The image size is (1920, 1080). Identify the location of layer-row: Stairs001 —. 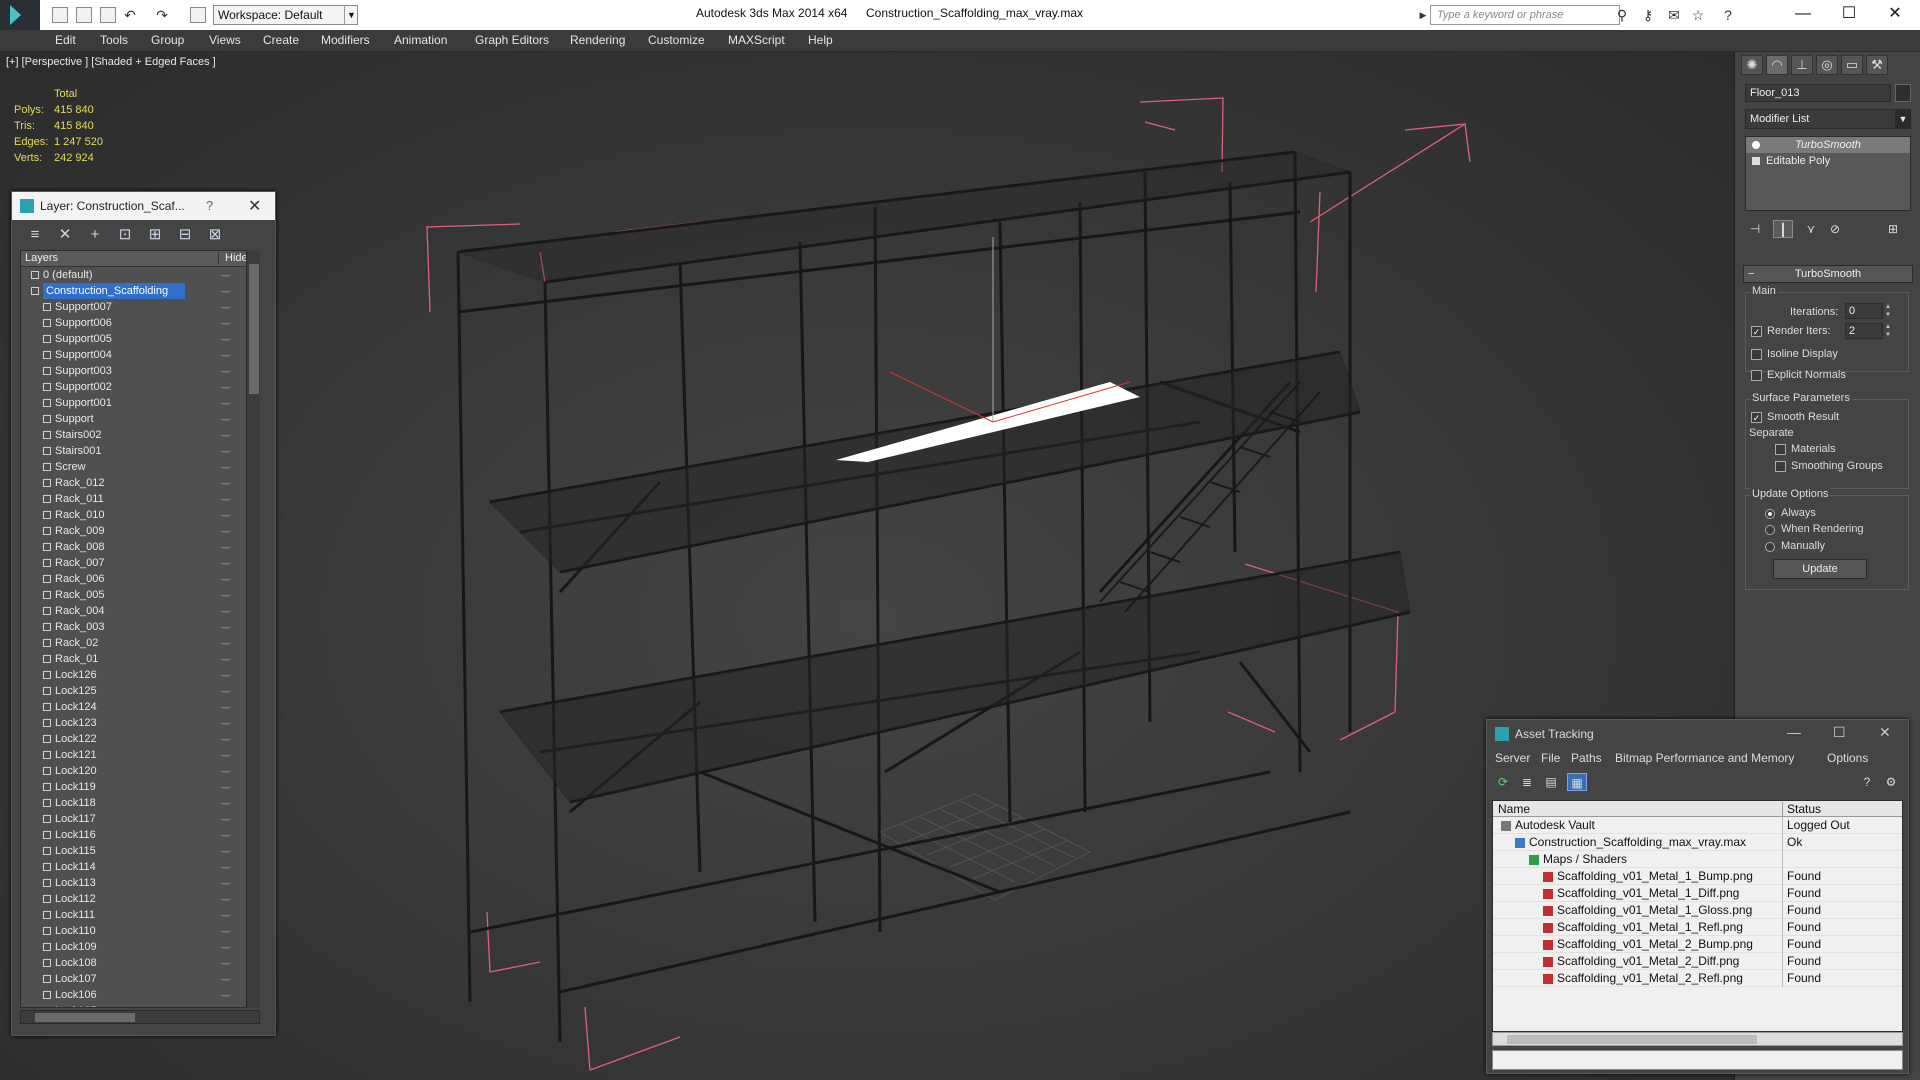
(140, 451).